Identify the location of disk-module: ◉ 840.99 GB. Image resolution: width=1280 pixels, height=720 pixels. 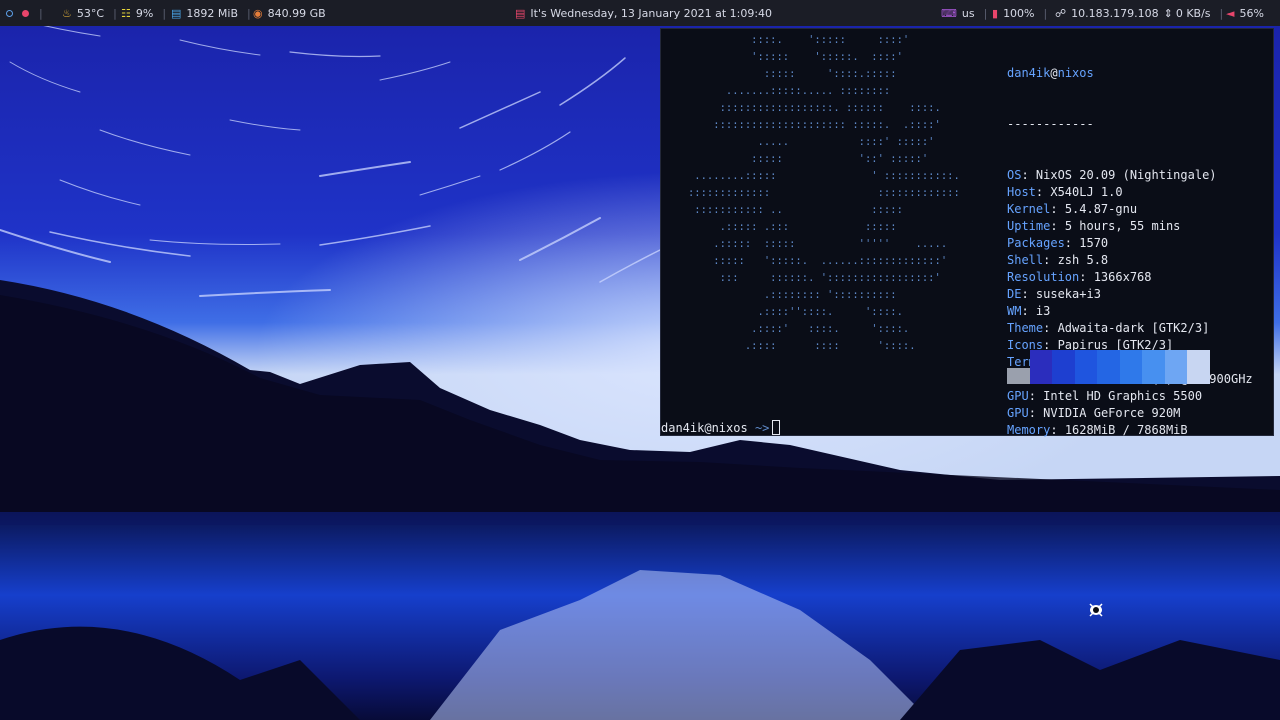
(289, 13).